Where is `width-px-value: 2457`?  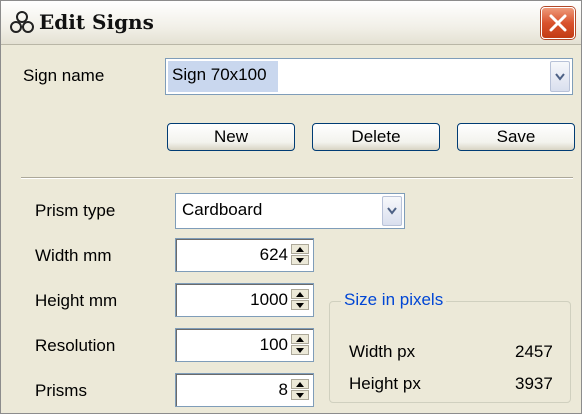
width-px-value: 2457 is located at coordinates (534, 351).